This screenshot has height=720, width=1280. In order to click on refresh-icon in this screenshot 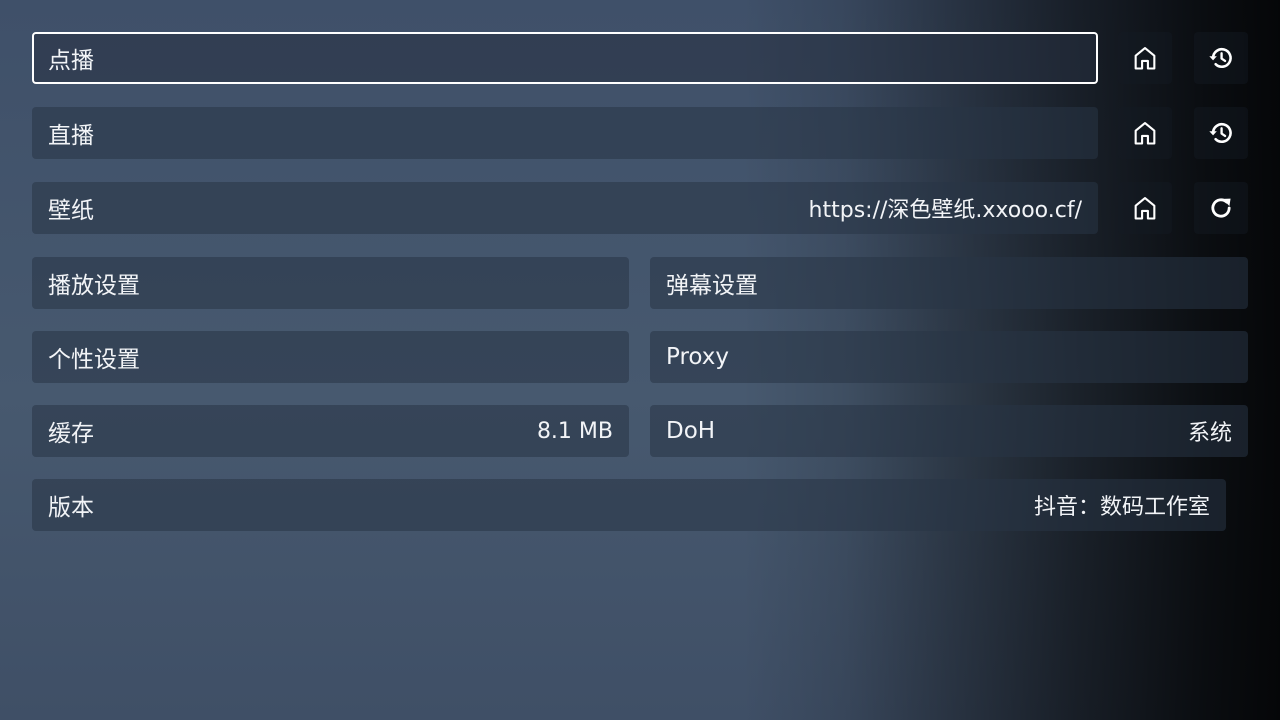, I will do `click(1221, 208)`.